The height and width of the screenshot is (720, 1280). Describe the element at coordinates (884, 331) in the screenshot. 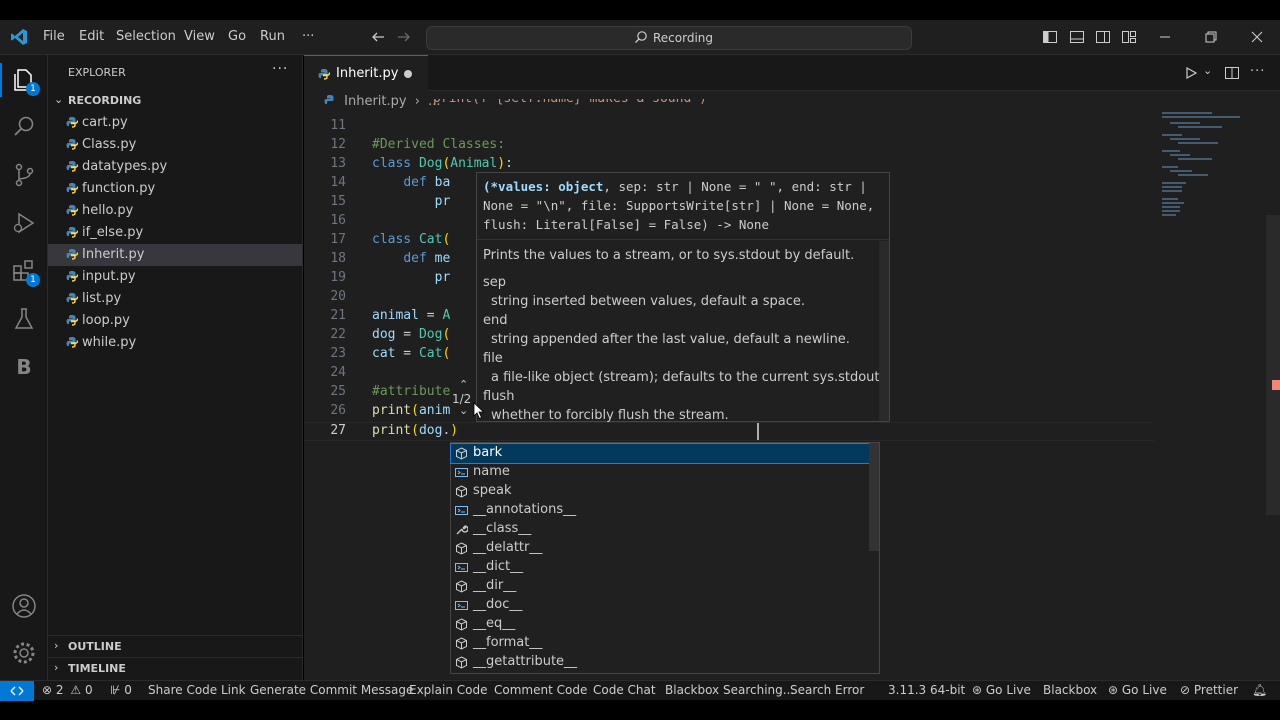

I see `hover-scrollbar` at that location.